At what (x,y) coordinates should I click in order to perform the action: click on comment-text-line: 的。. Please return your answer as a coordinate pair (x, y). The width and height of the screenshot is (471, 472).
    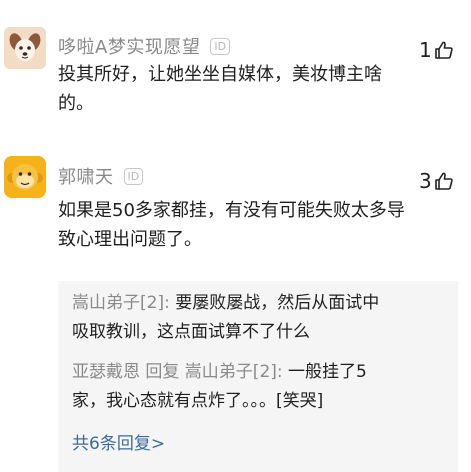
    Looking at the image, I should click on (76, 103).